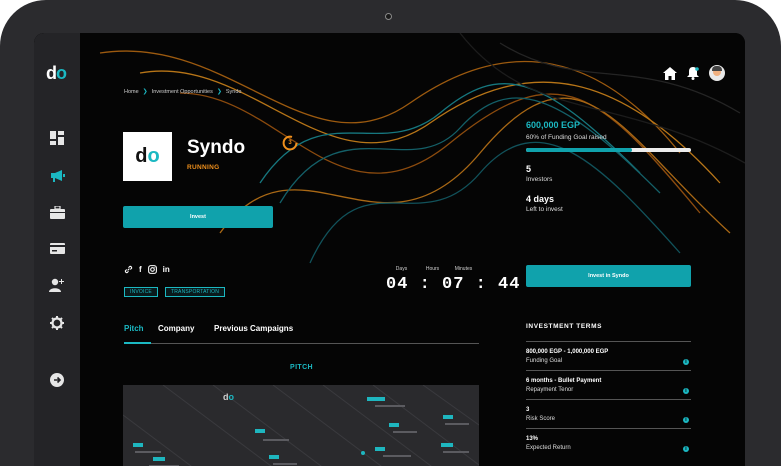  What do you see at coordinates (608, 413) in the screenshot?
I see `term-row: 3 Risk Score i` at bounding box center [608, 413].